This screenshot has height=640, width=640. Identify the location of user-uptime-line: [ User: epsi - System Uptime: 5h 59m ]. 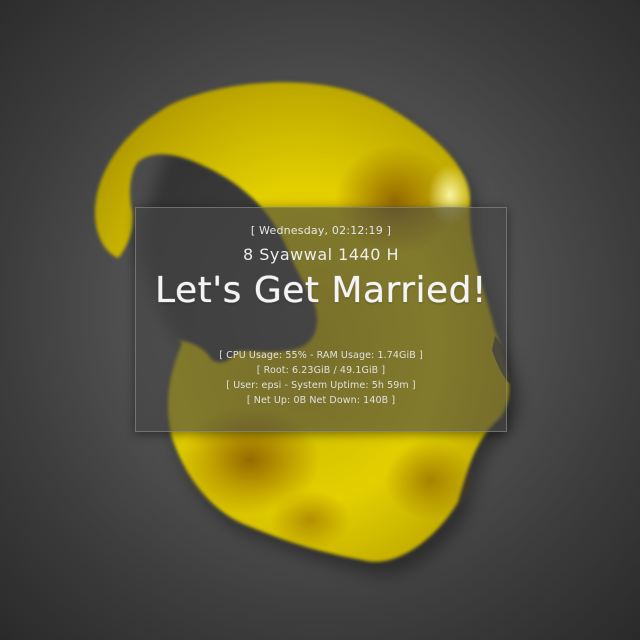
(321, 385).